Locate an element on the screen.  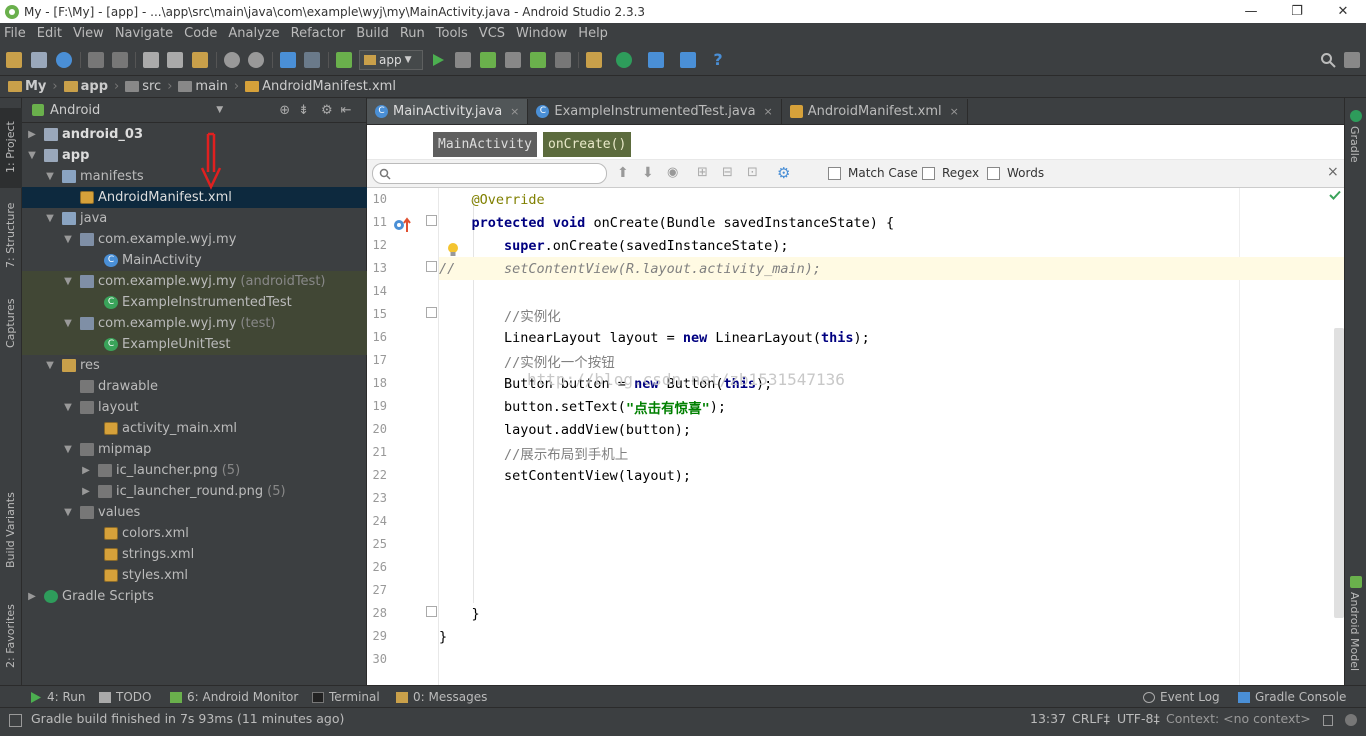
match-case-checkbox is located at coordinates (834, 173).